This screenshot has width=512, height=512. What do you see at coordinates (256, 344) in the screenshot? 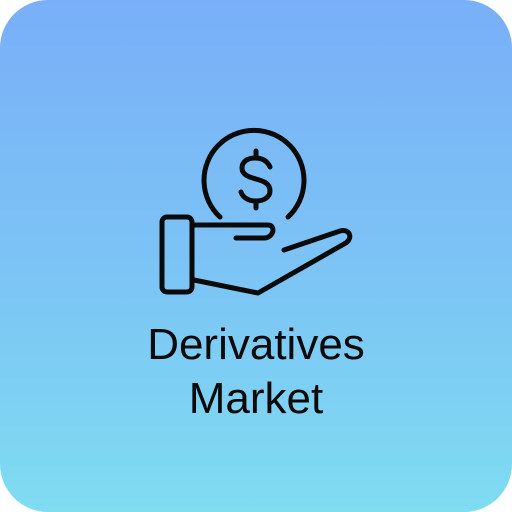
I see `app-label-line1: Derivatives` at bounding box center [256, 344].